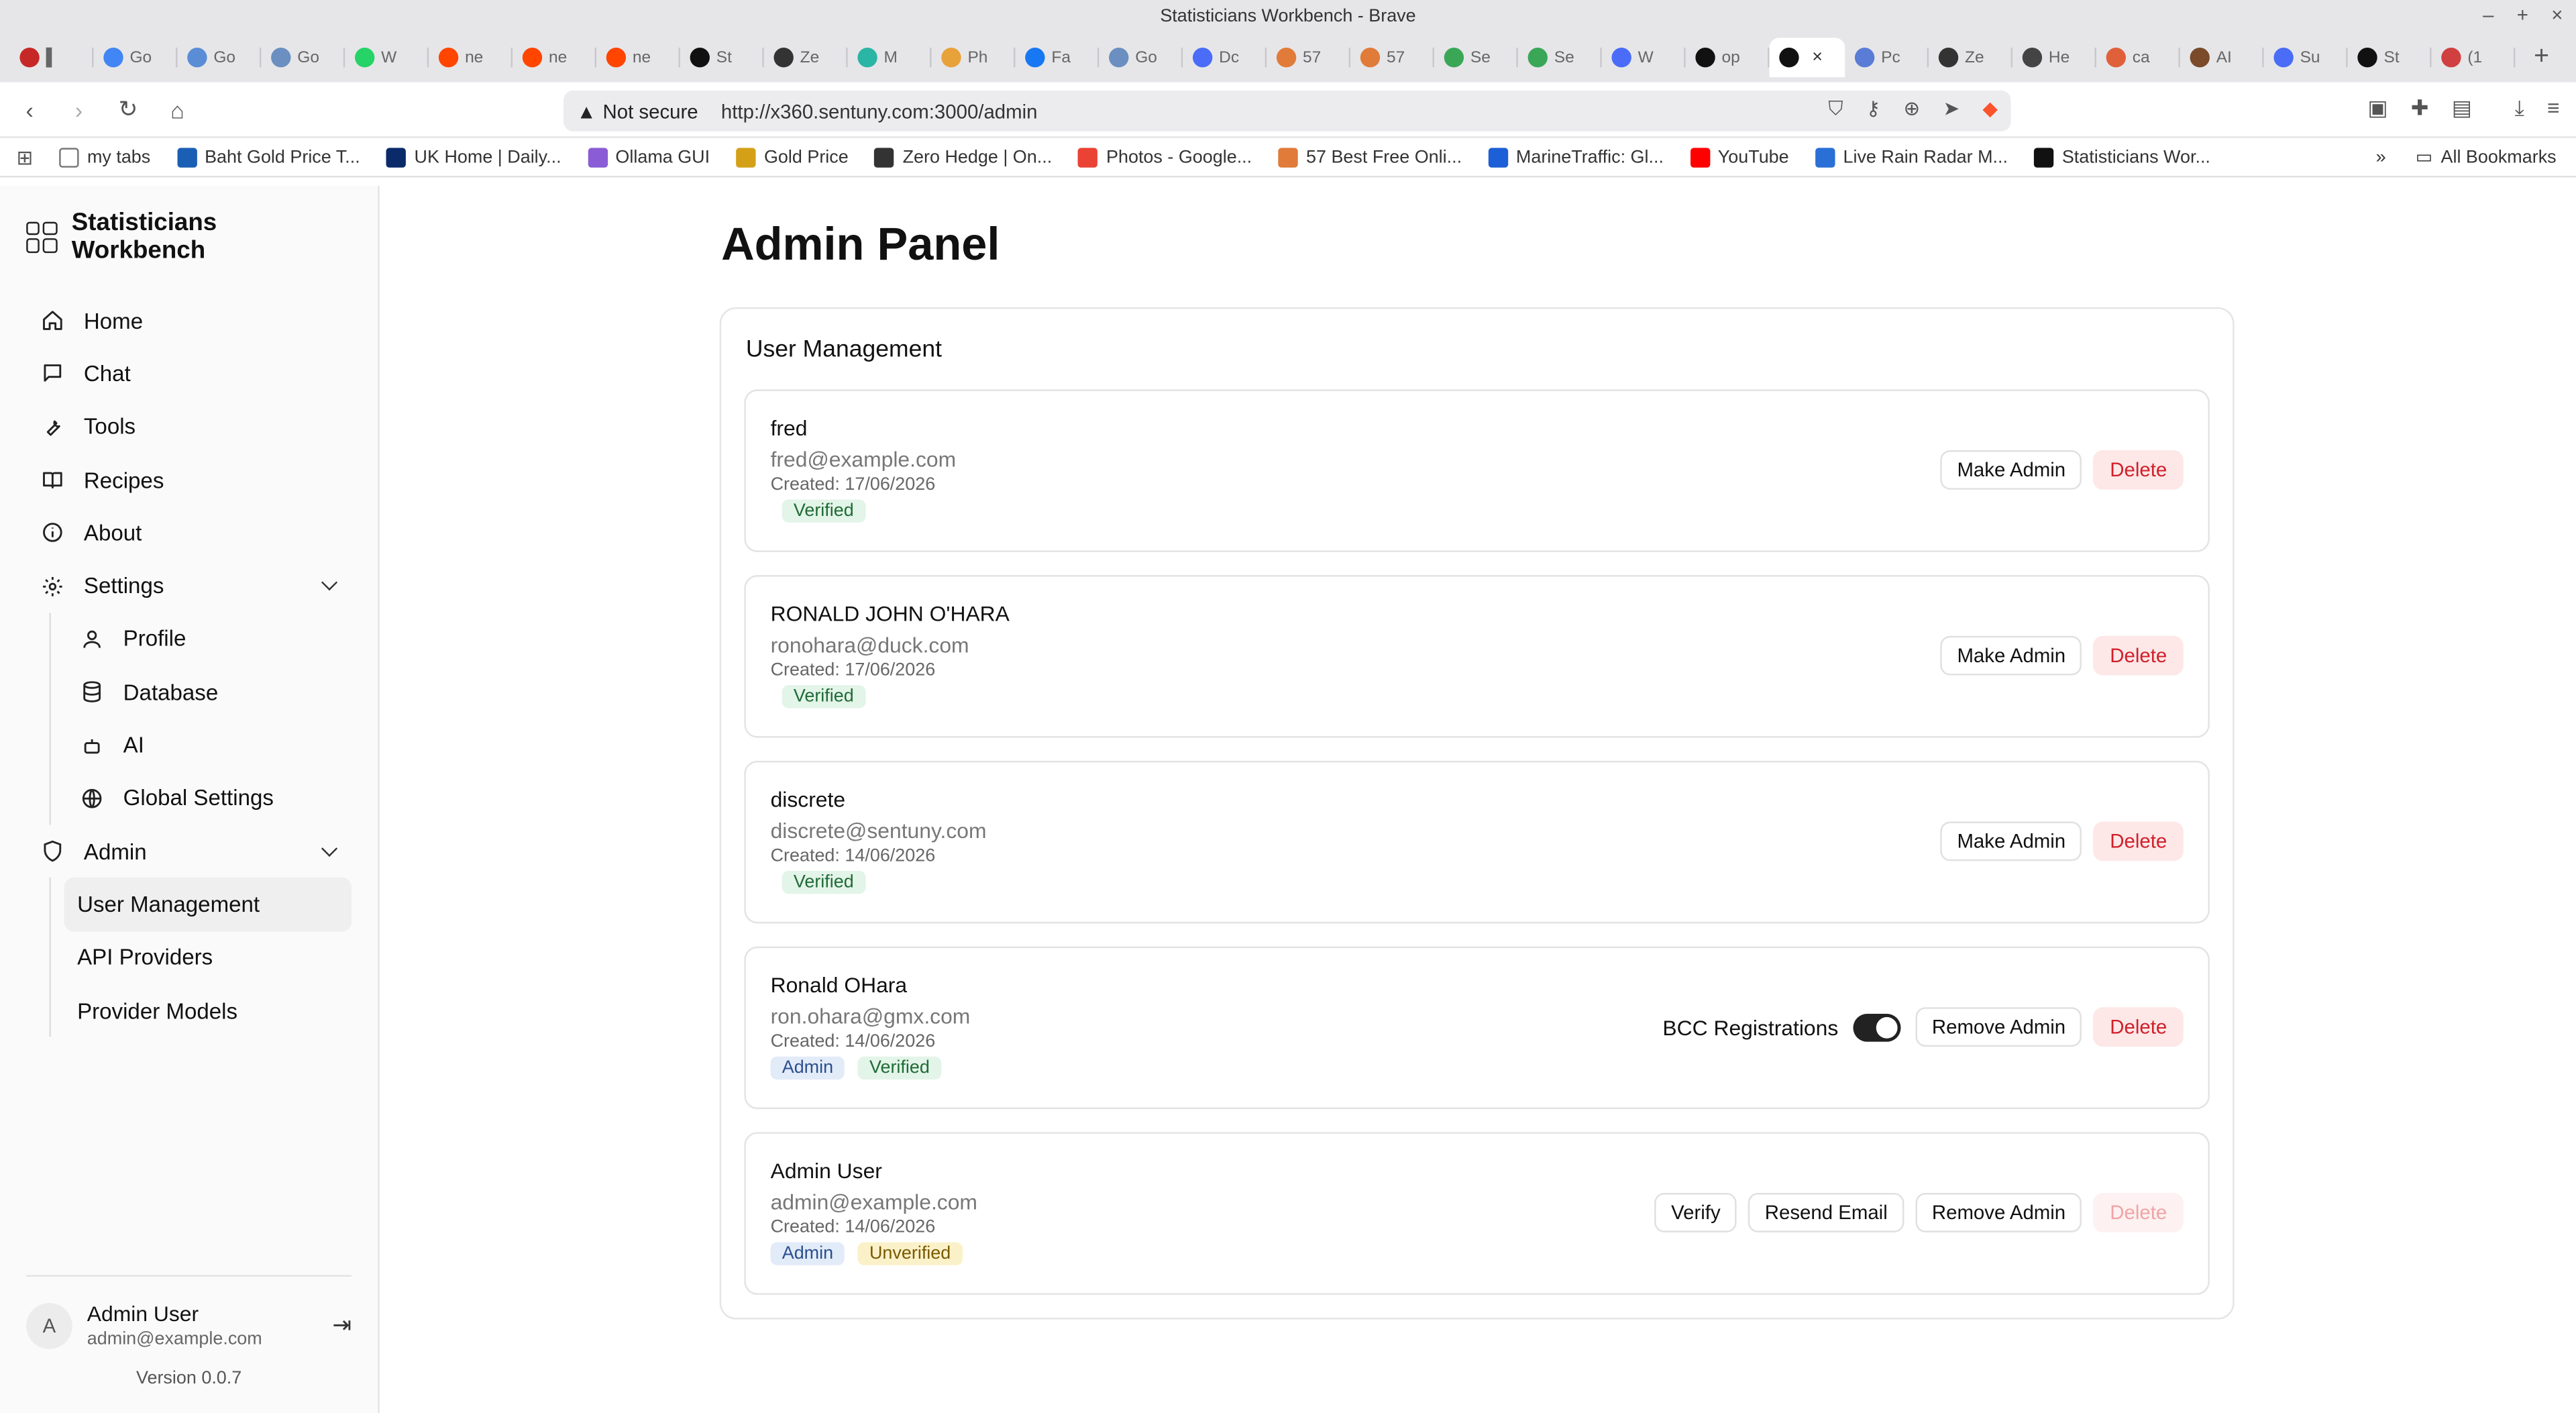  Describe the element at coordinates (1807, 58) in the screenshot. I see `browser-tab: ×` at that location.